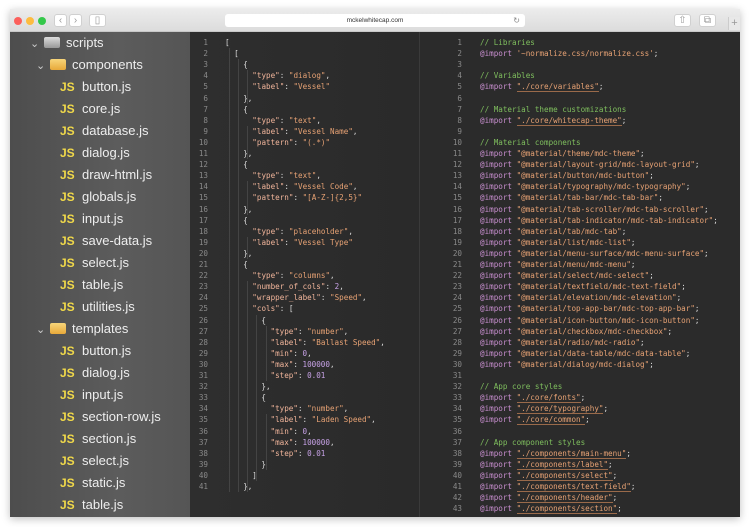  Describe the element at coordinates (304, 286) in the screenshot. I see `code-line: 23 "number_of_cols": 2,` at that location.